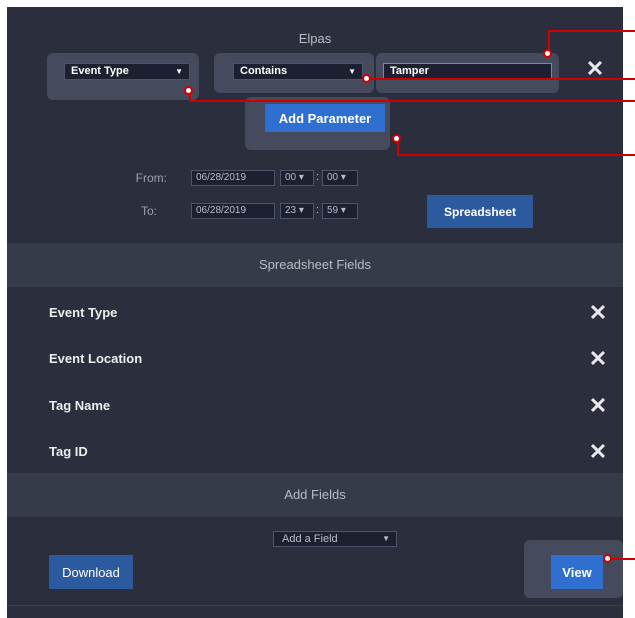 The height and width of the screenshot is (618, 635). What do you see at coordinates (151, 178) in the screenshot?
I see `from-label: From:` at bounding box center [151, 178].